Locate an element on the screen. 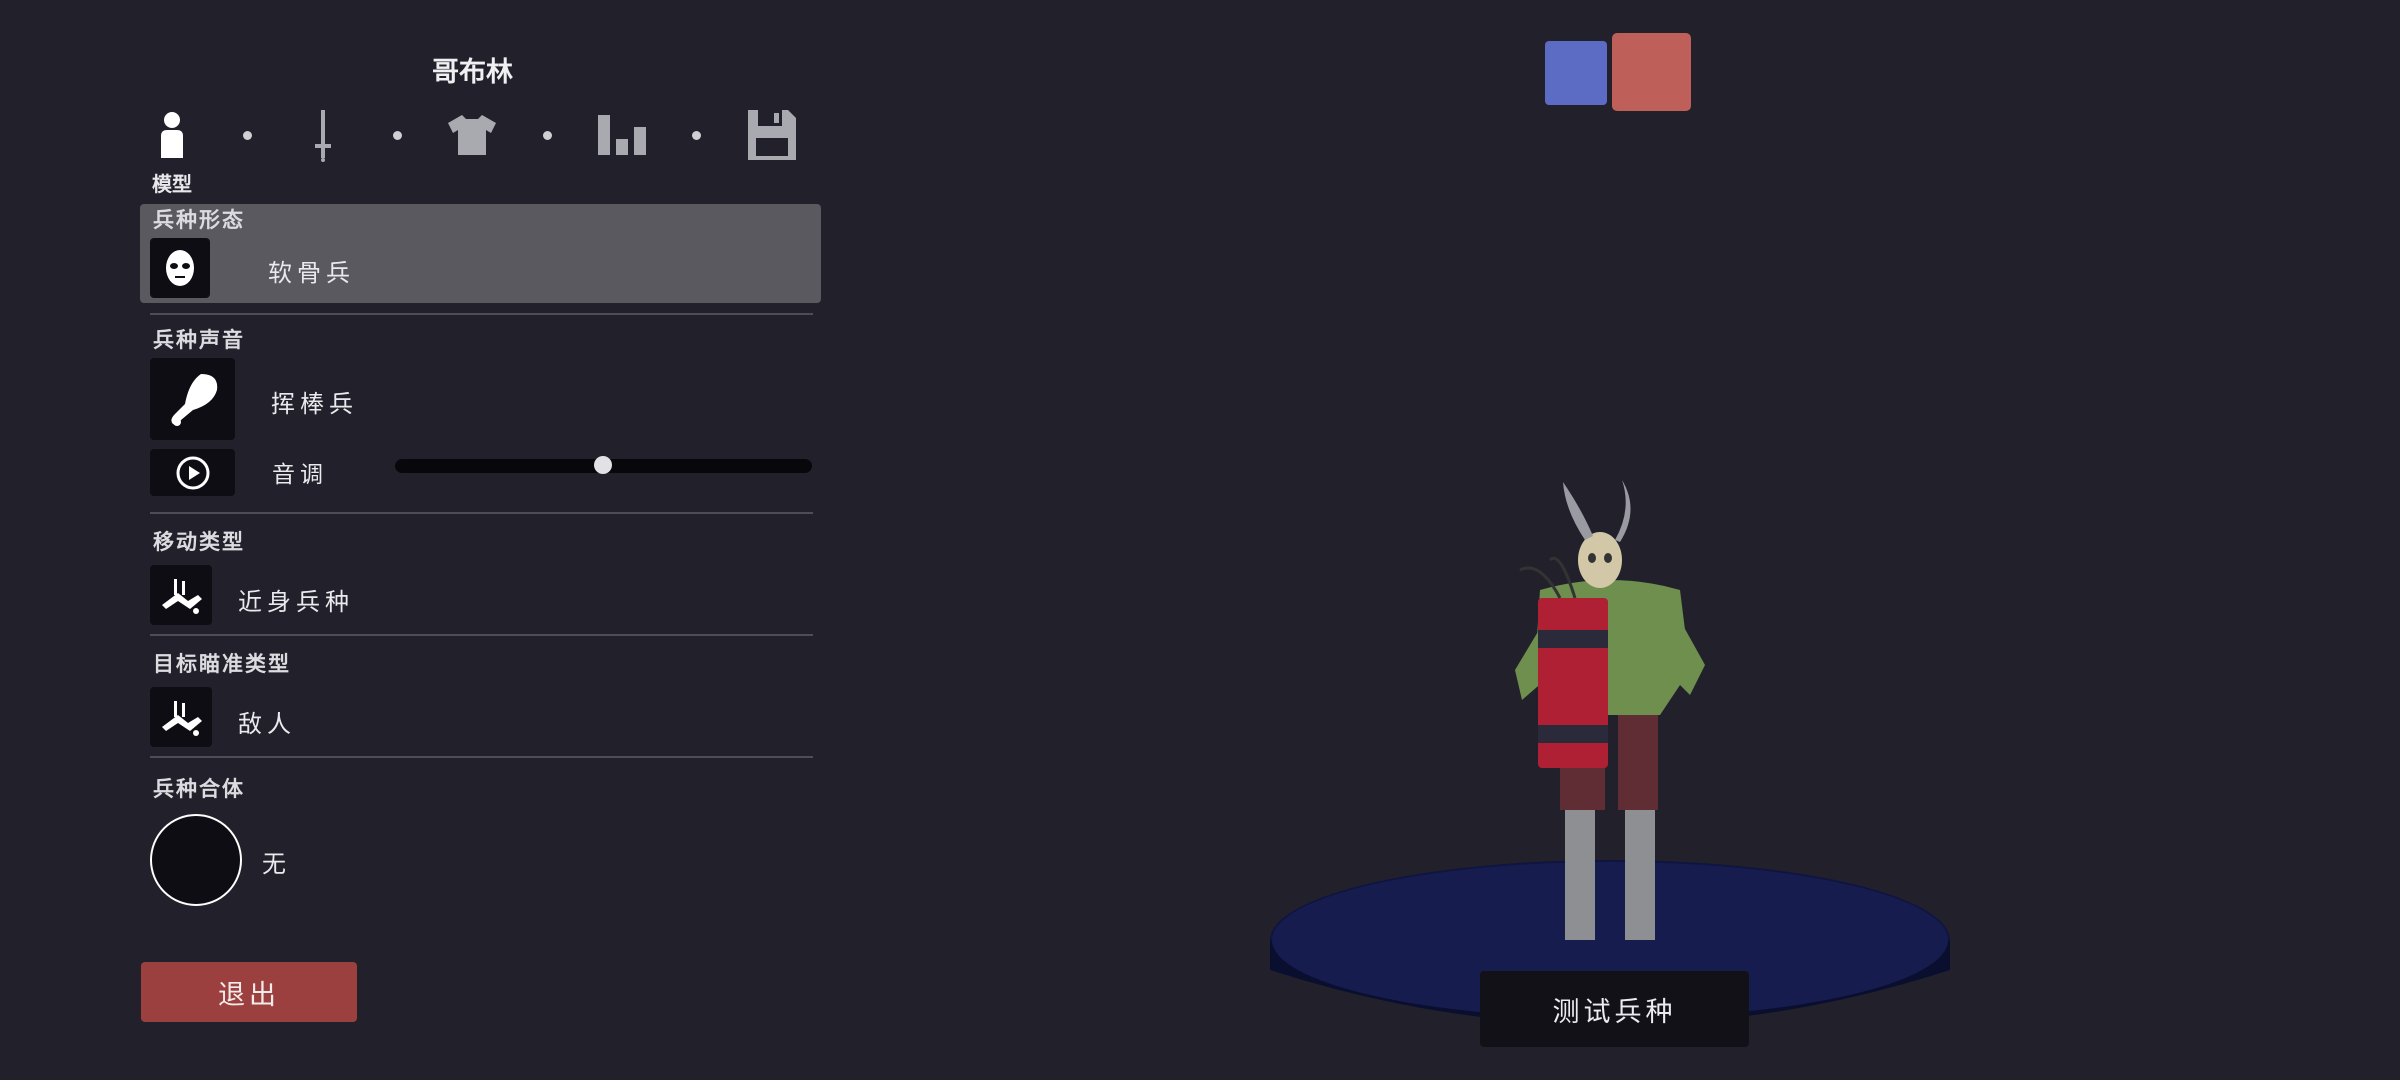 The width and height of the screenshot is (2400, 1080). unit-name-title: 哥布林 is located at coordinates (472, 72).